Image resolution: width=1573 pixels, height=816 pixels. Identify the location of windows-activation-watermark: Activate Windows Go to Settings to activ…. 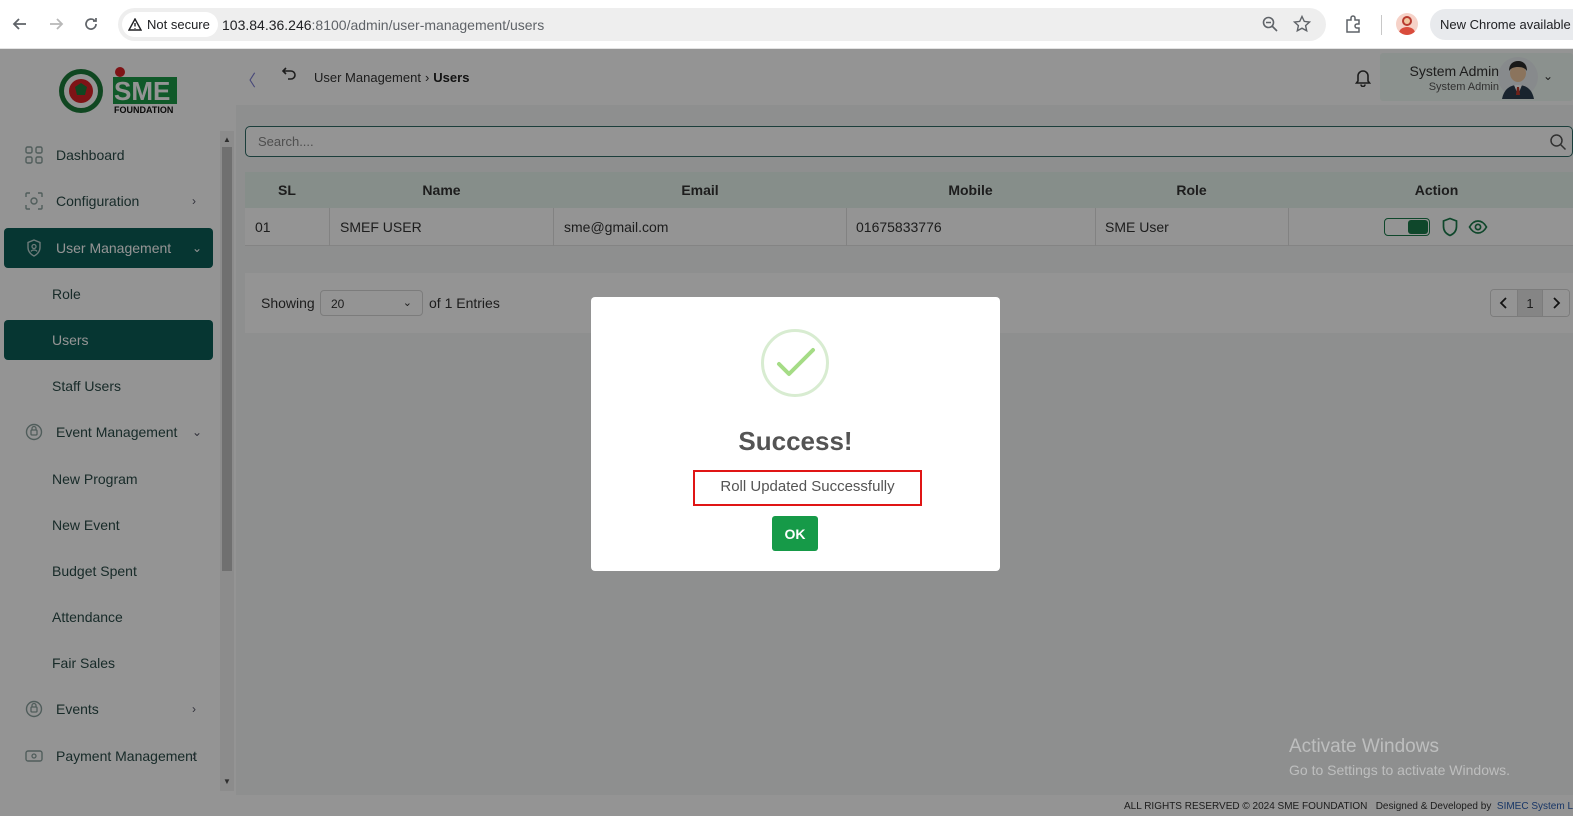
(1399, 757).